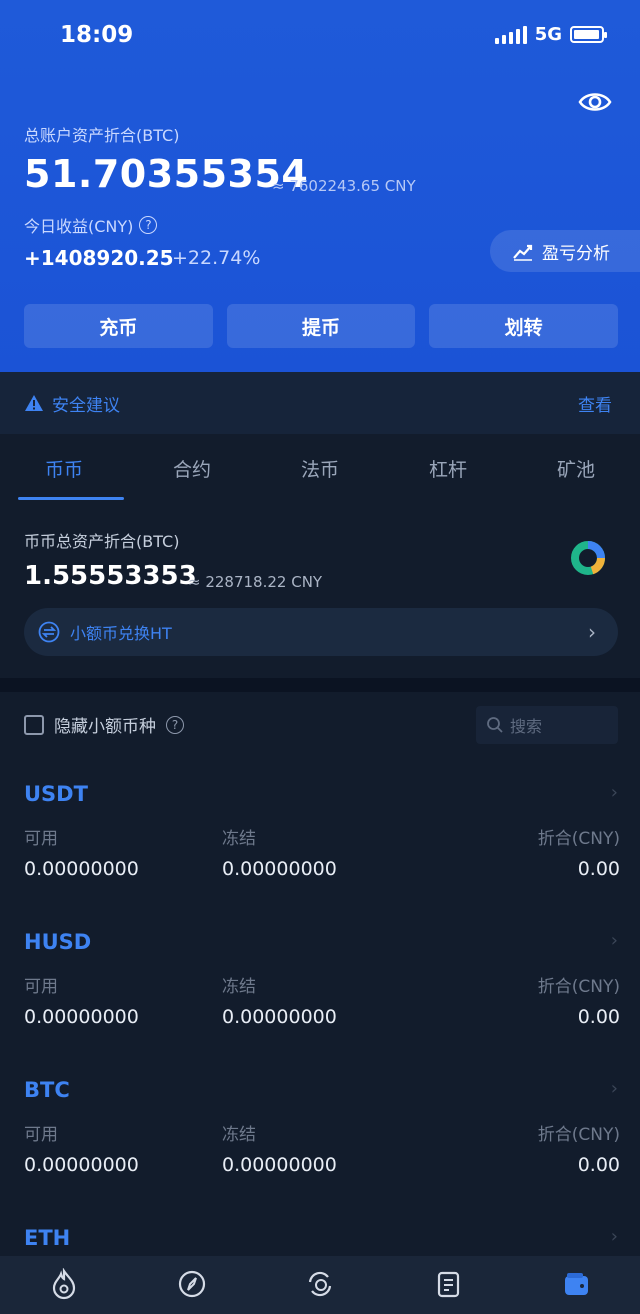 The image size is (640, 1314). What do you see at coordinates (320, 685) in the screenshot?
I see `section-divider` at bounding box center [320, 685].